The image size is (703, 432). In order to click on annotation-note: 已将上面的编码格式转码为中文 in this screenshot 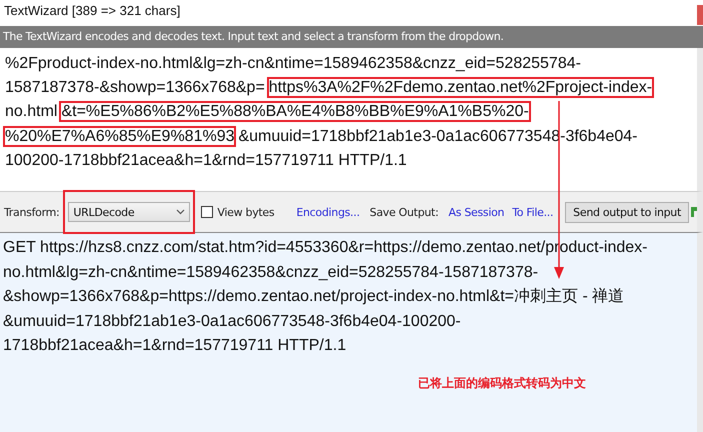, I will do `click(502, 383)`.